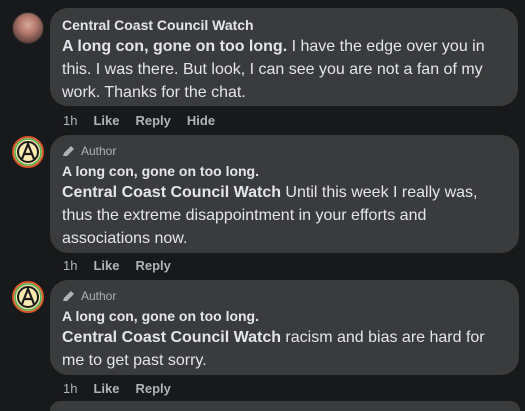 The width and height of the screenshot is (525, 411). I want to click on comment-actions: 1h Like Reply Hide, so click(139, 121).